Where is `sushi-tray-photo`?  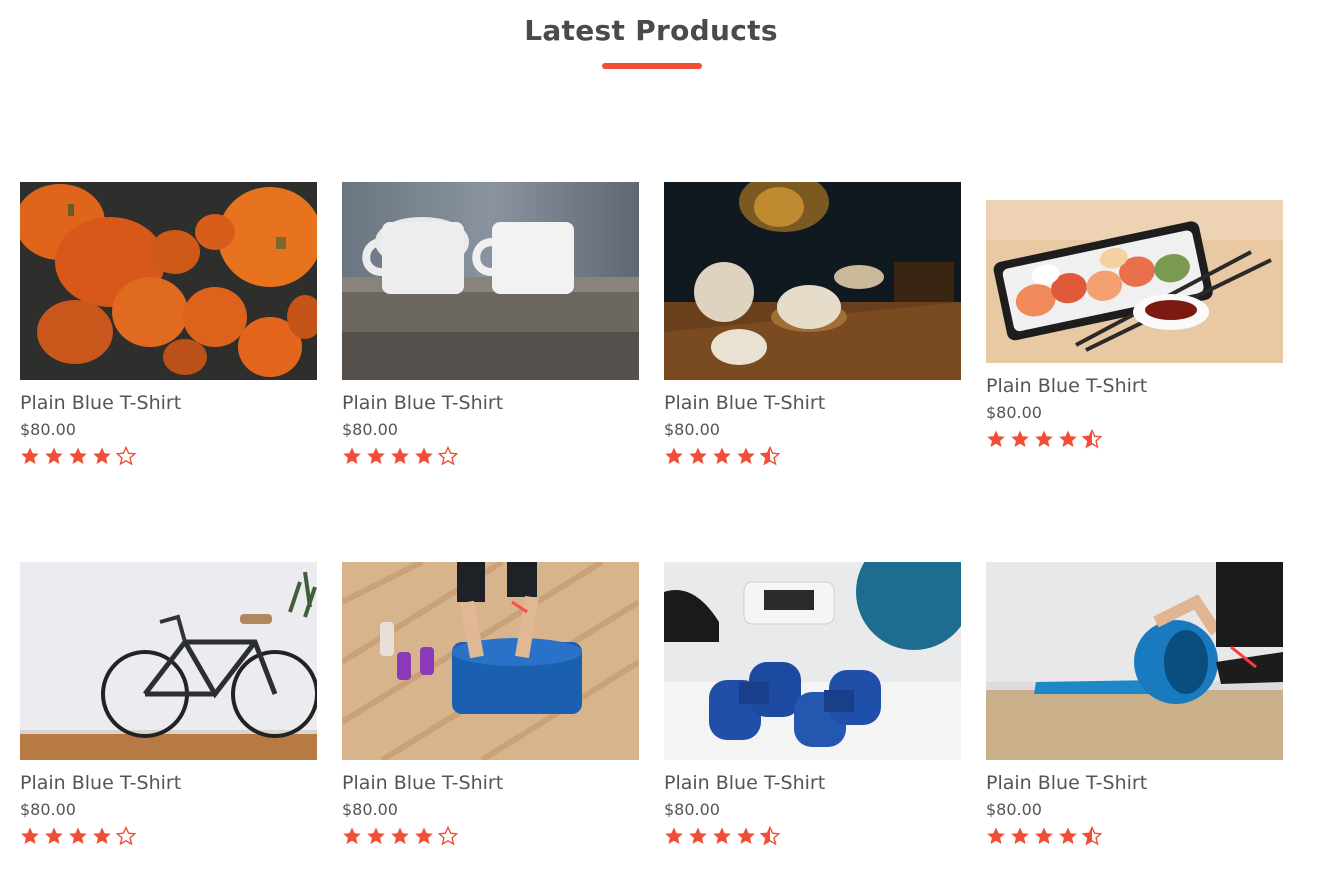
sushi-tray-photo is located at coordinates (1134, 281).